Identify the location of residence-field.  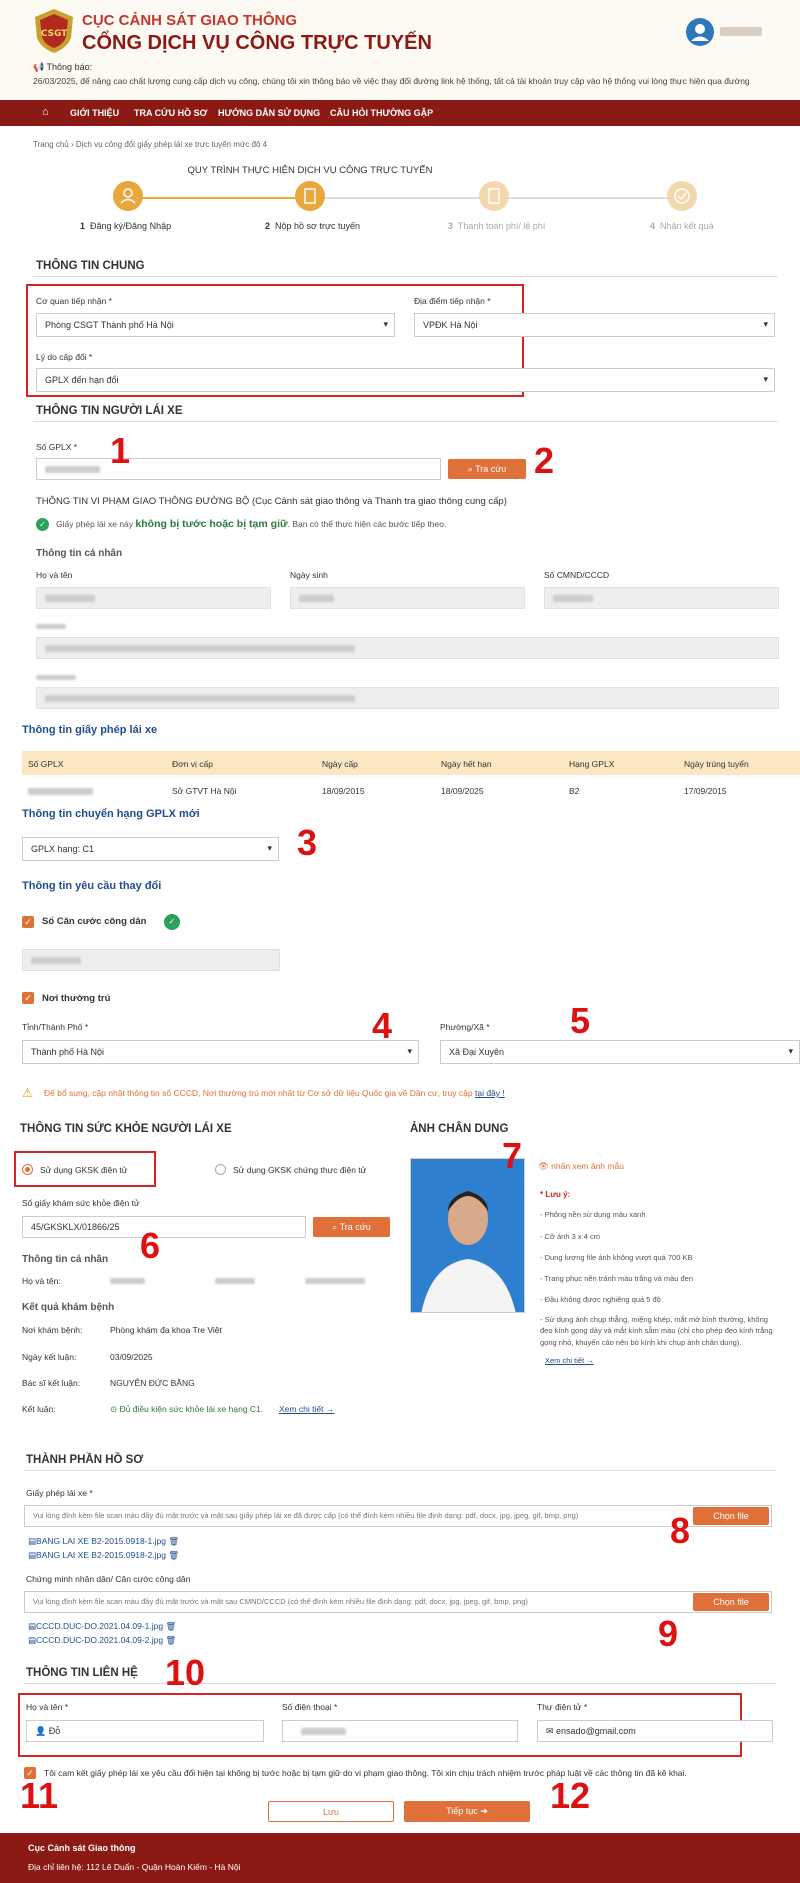
(407, 698).